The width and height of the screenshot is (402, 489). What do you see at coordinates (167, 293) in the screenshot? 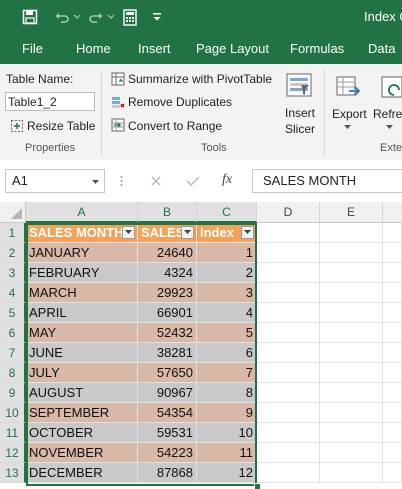
I see `sales-cell: 29923` at bounding box center [167, 293].